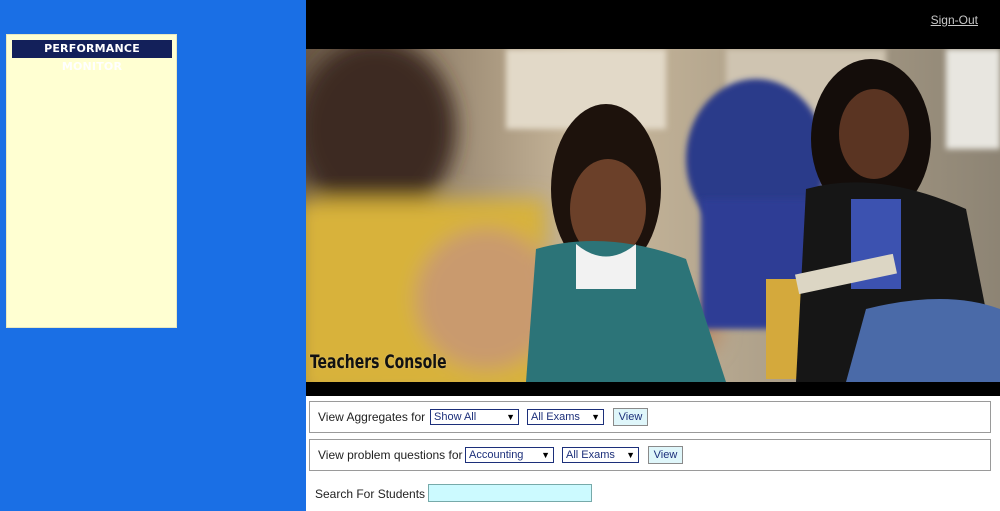  Describe the element at coordinates (496, 455) in the screenshot. I see `problem-subject-value: Accounting` at that location.